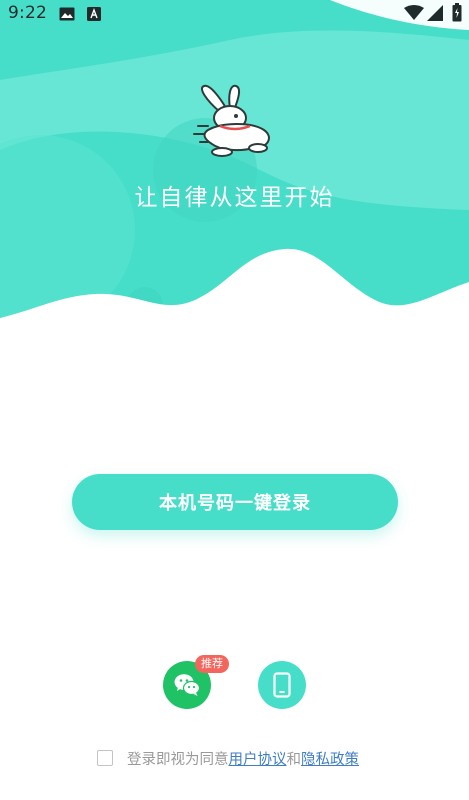  Describe the element at coordinates (105, 758) in the screenshot. I see `agreement-checkbox` at that location.